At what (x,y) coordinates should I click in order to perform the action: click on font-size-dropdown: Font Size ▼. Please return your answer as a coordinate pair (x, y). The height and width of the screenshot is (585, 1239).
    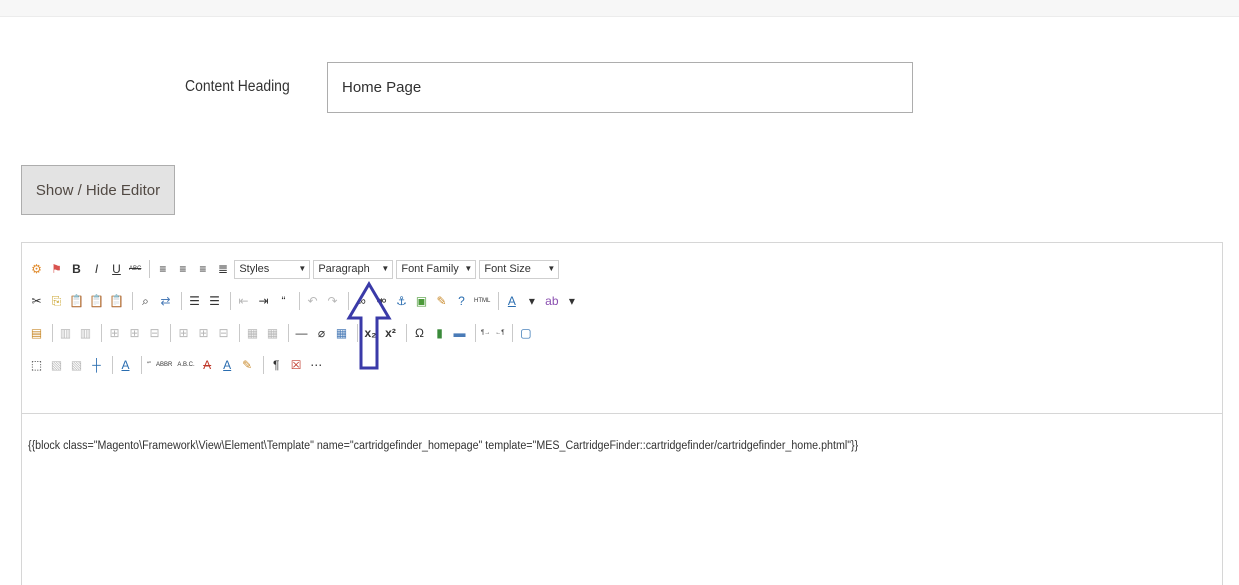
    Looking at the image, I should click on (519, 269).